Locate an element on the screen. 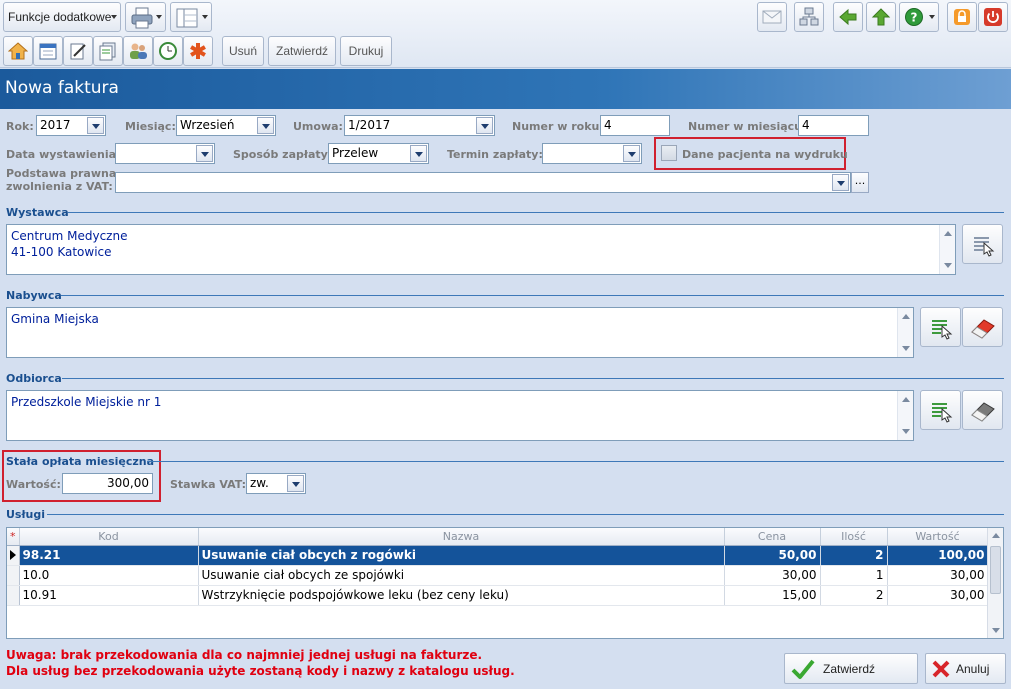  print-button: Drukuj is located at coordinates (366, 51).